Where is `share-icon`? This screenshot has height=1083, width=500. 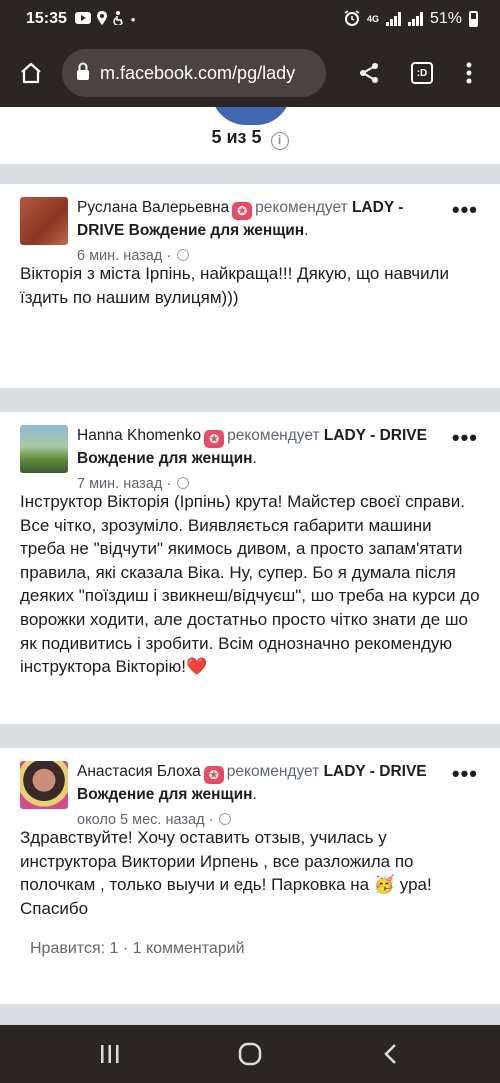 share-icon is located at coordinates (369, 73).